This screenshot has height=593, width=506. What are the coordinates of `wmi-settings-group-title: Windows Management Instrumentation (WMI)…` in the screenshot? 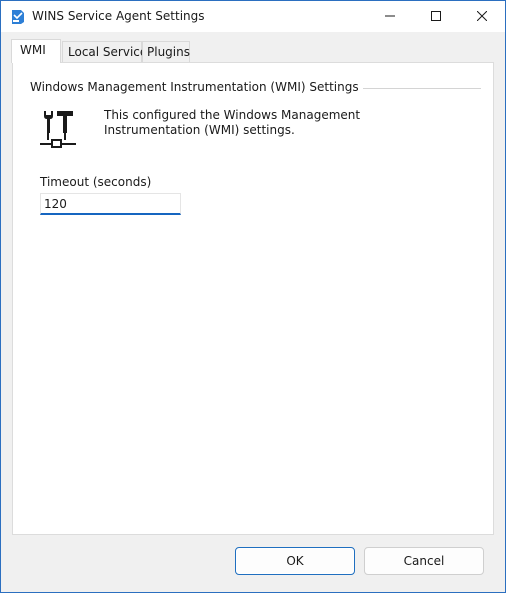 It's located at (196, 87).